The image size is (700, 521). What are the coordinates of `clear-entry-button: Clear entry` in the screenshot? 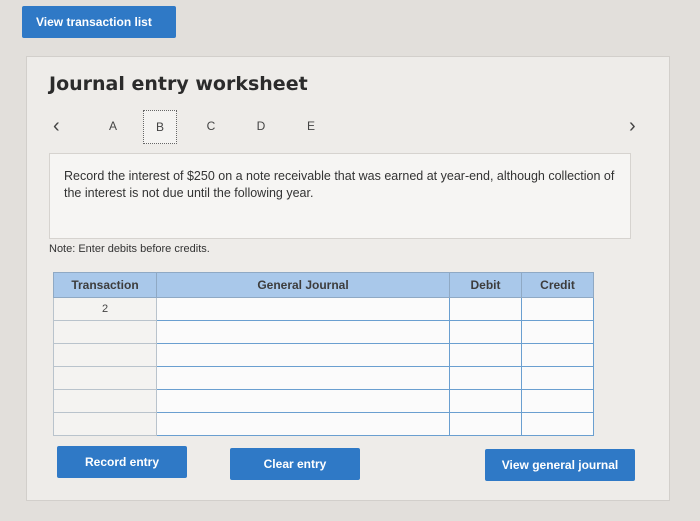 It's located at (295, 464).